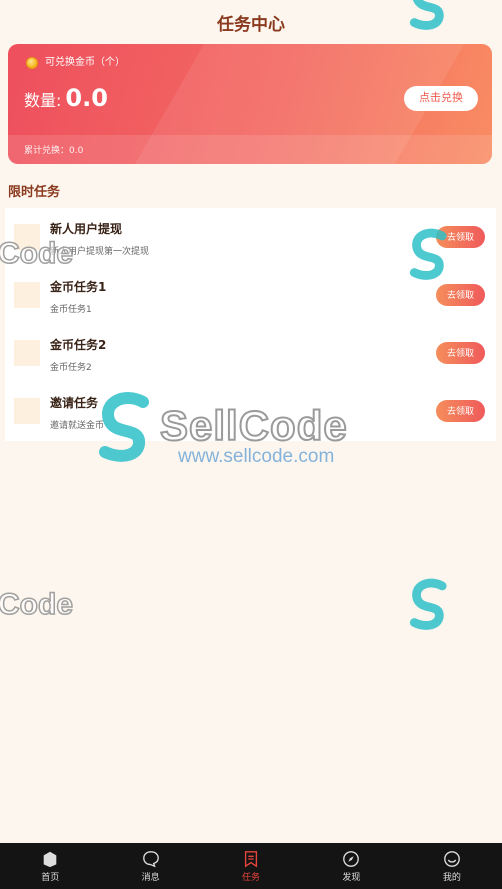 The width and height of the screenshot is (502, 889). What do you see at coordinates (34, 192) in the screenshot?
I see `section-title: 限时任务` at bounding box center [34, 192].